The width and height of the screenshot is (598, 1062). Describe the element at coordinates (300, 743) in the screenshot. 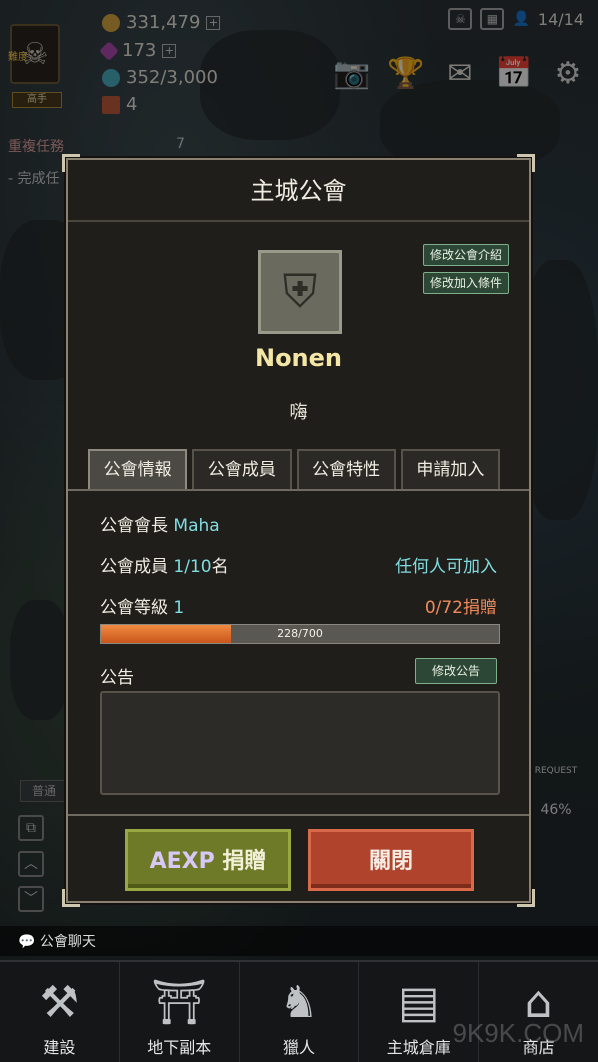

I see `notice-textarea` at that location.